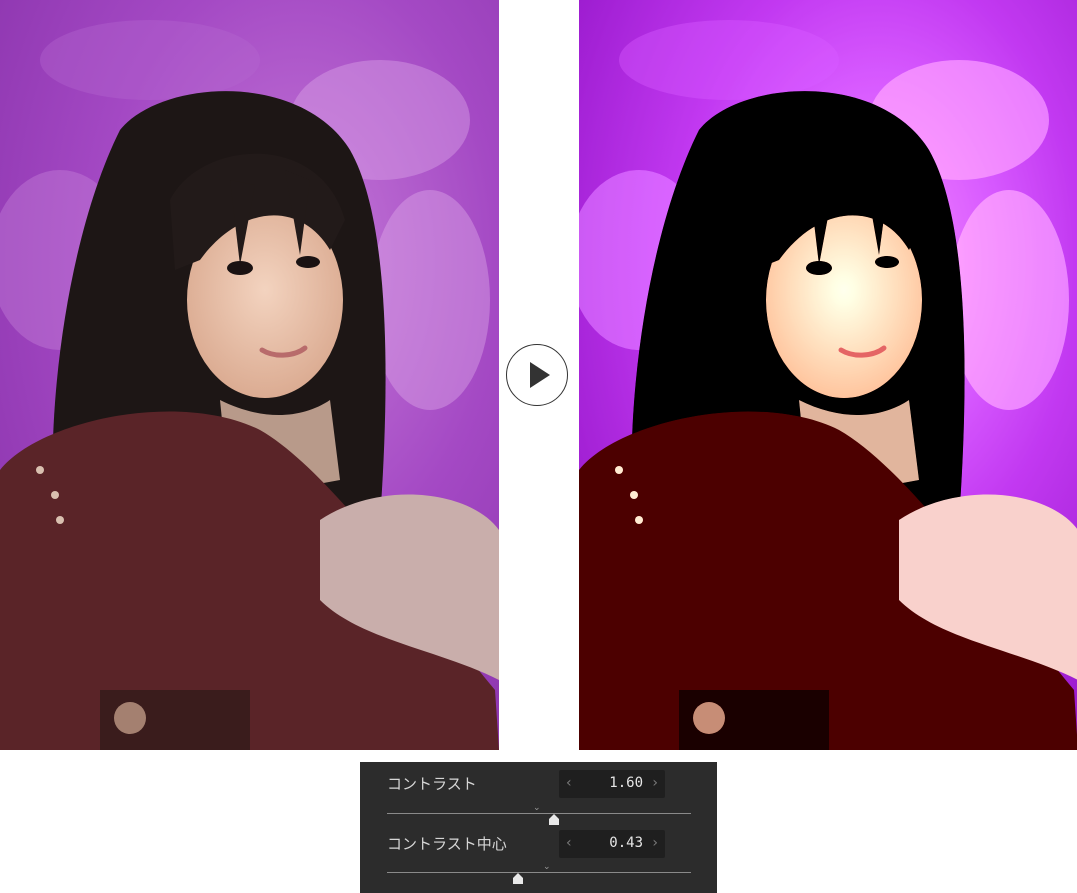 This screenshot has height=893, width=1077. Describe the element at coordinates (626, 783) in the screenshot. I see `contrast-value: 1.60` at that location.